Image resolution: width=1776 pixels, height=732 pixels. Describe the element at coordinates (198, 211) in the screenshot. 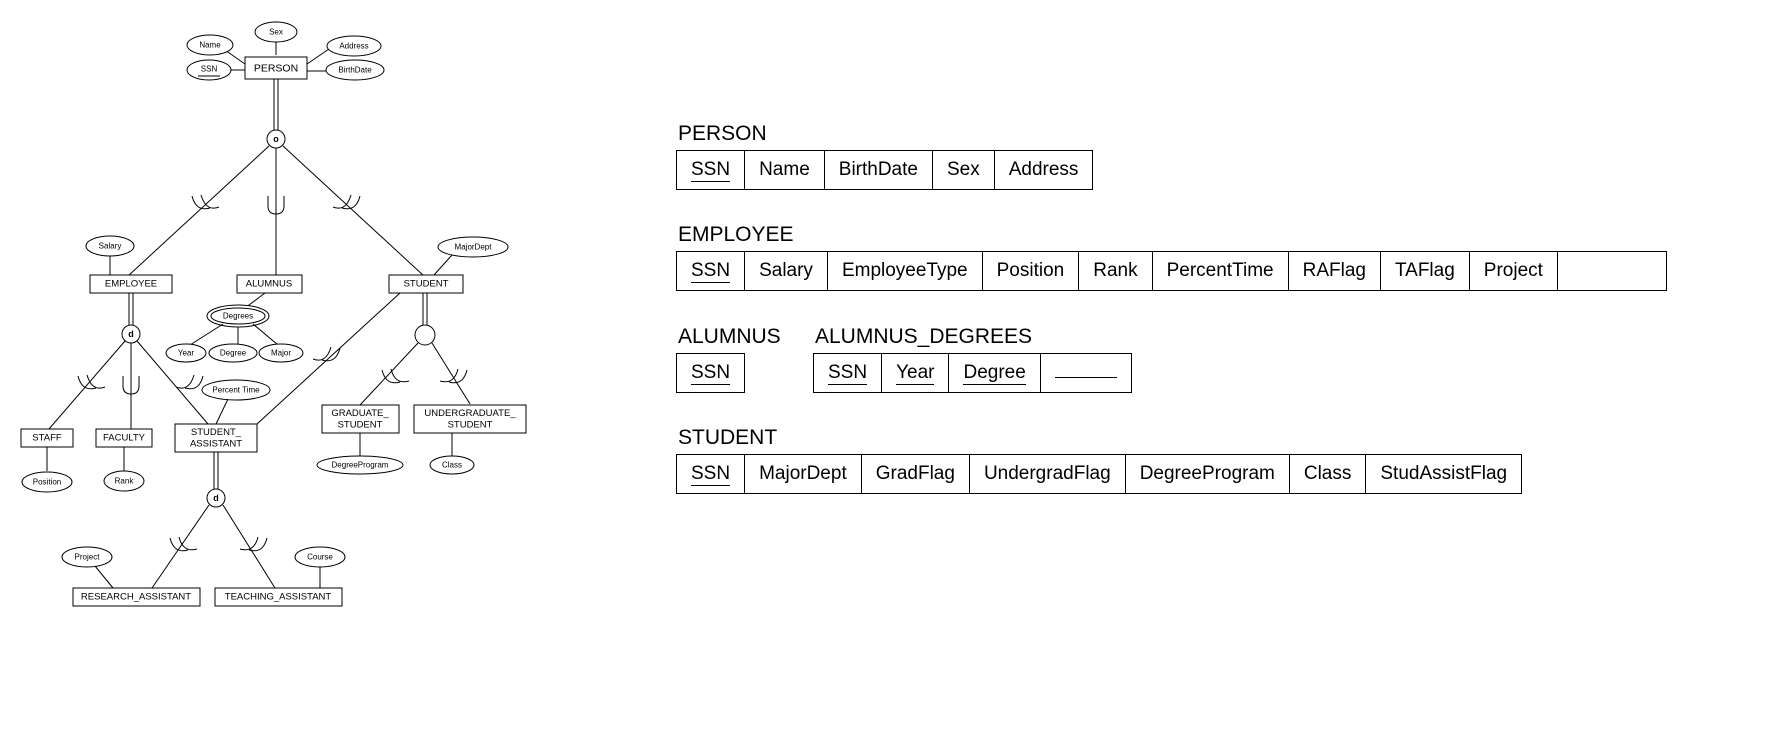

I see `edge-spec-employee` at that location.